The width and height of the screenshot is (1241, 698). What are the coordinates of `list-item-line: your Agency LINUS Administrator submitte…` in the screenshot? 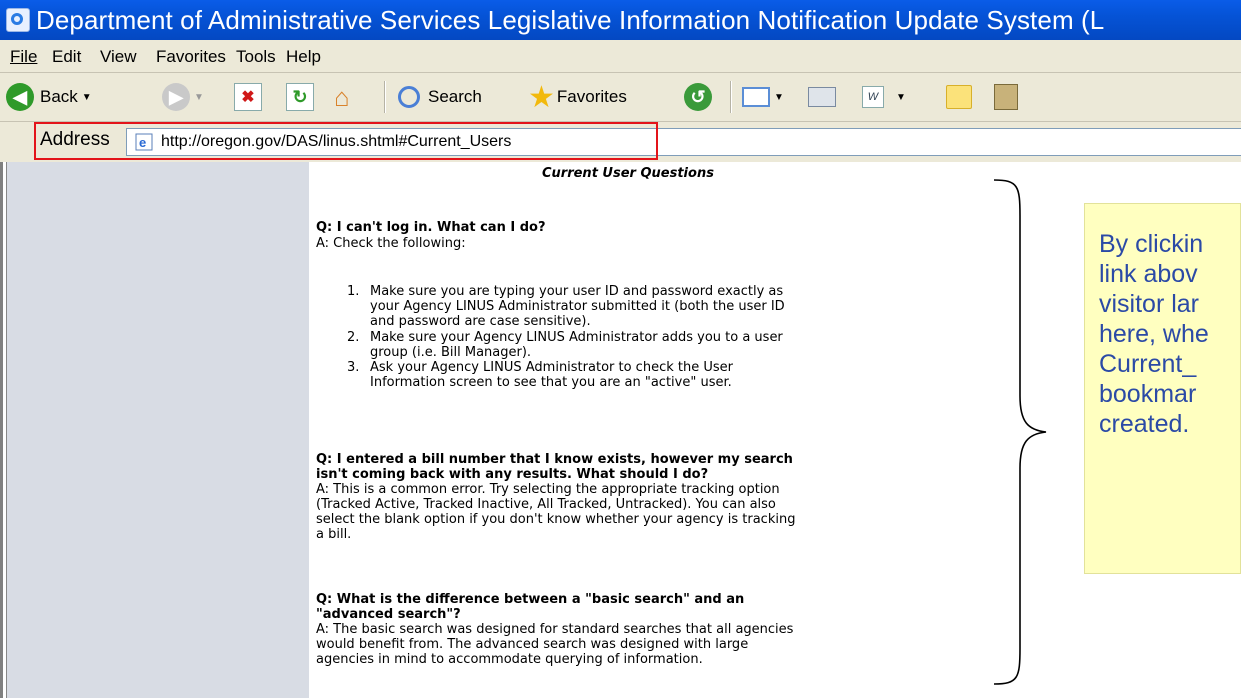 It's located at (577, 306).